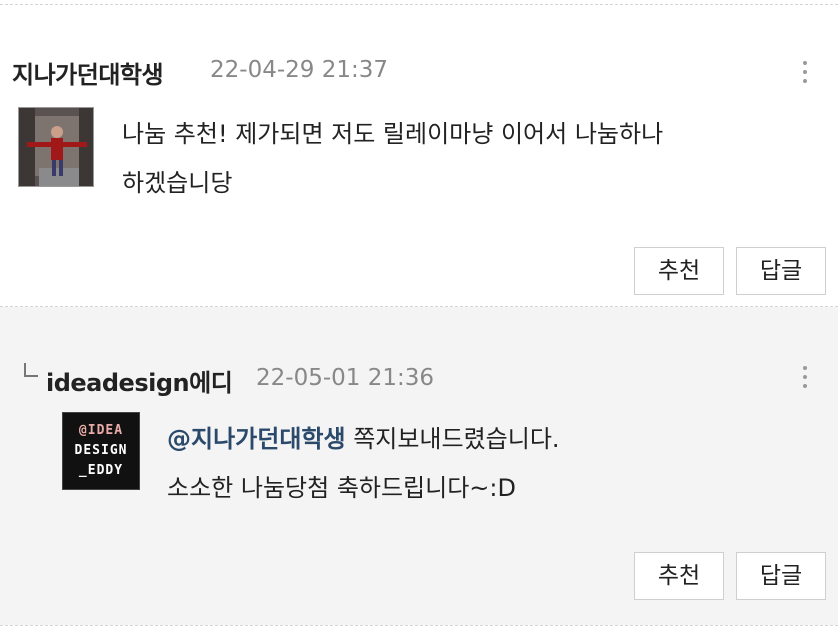  I want to click on avatar-logo-text: _EDDY, so click(101, 470).